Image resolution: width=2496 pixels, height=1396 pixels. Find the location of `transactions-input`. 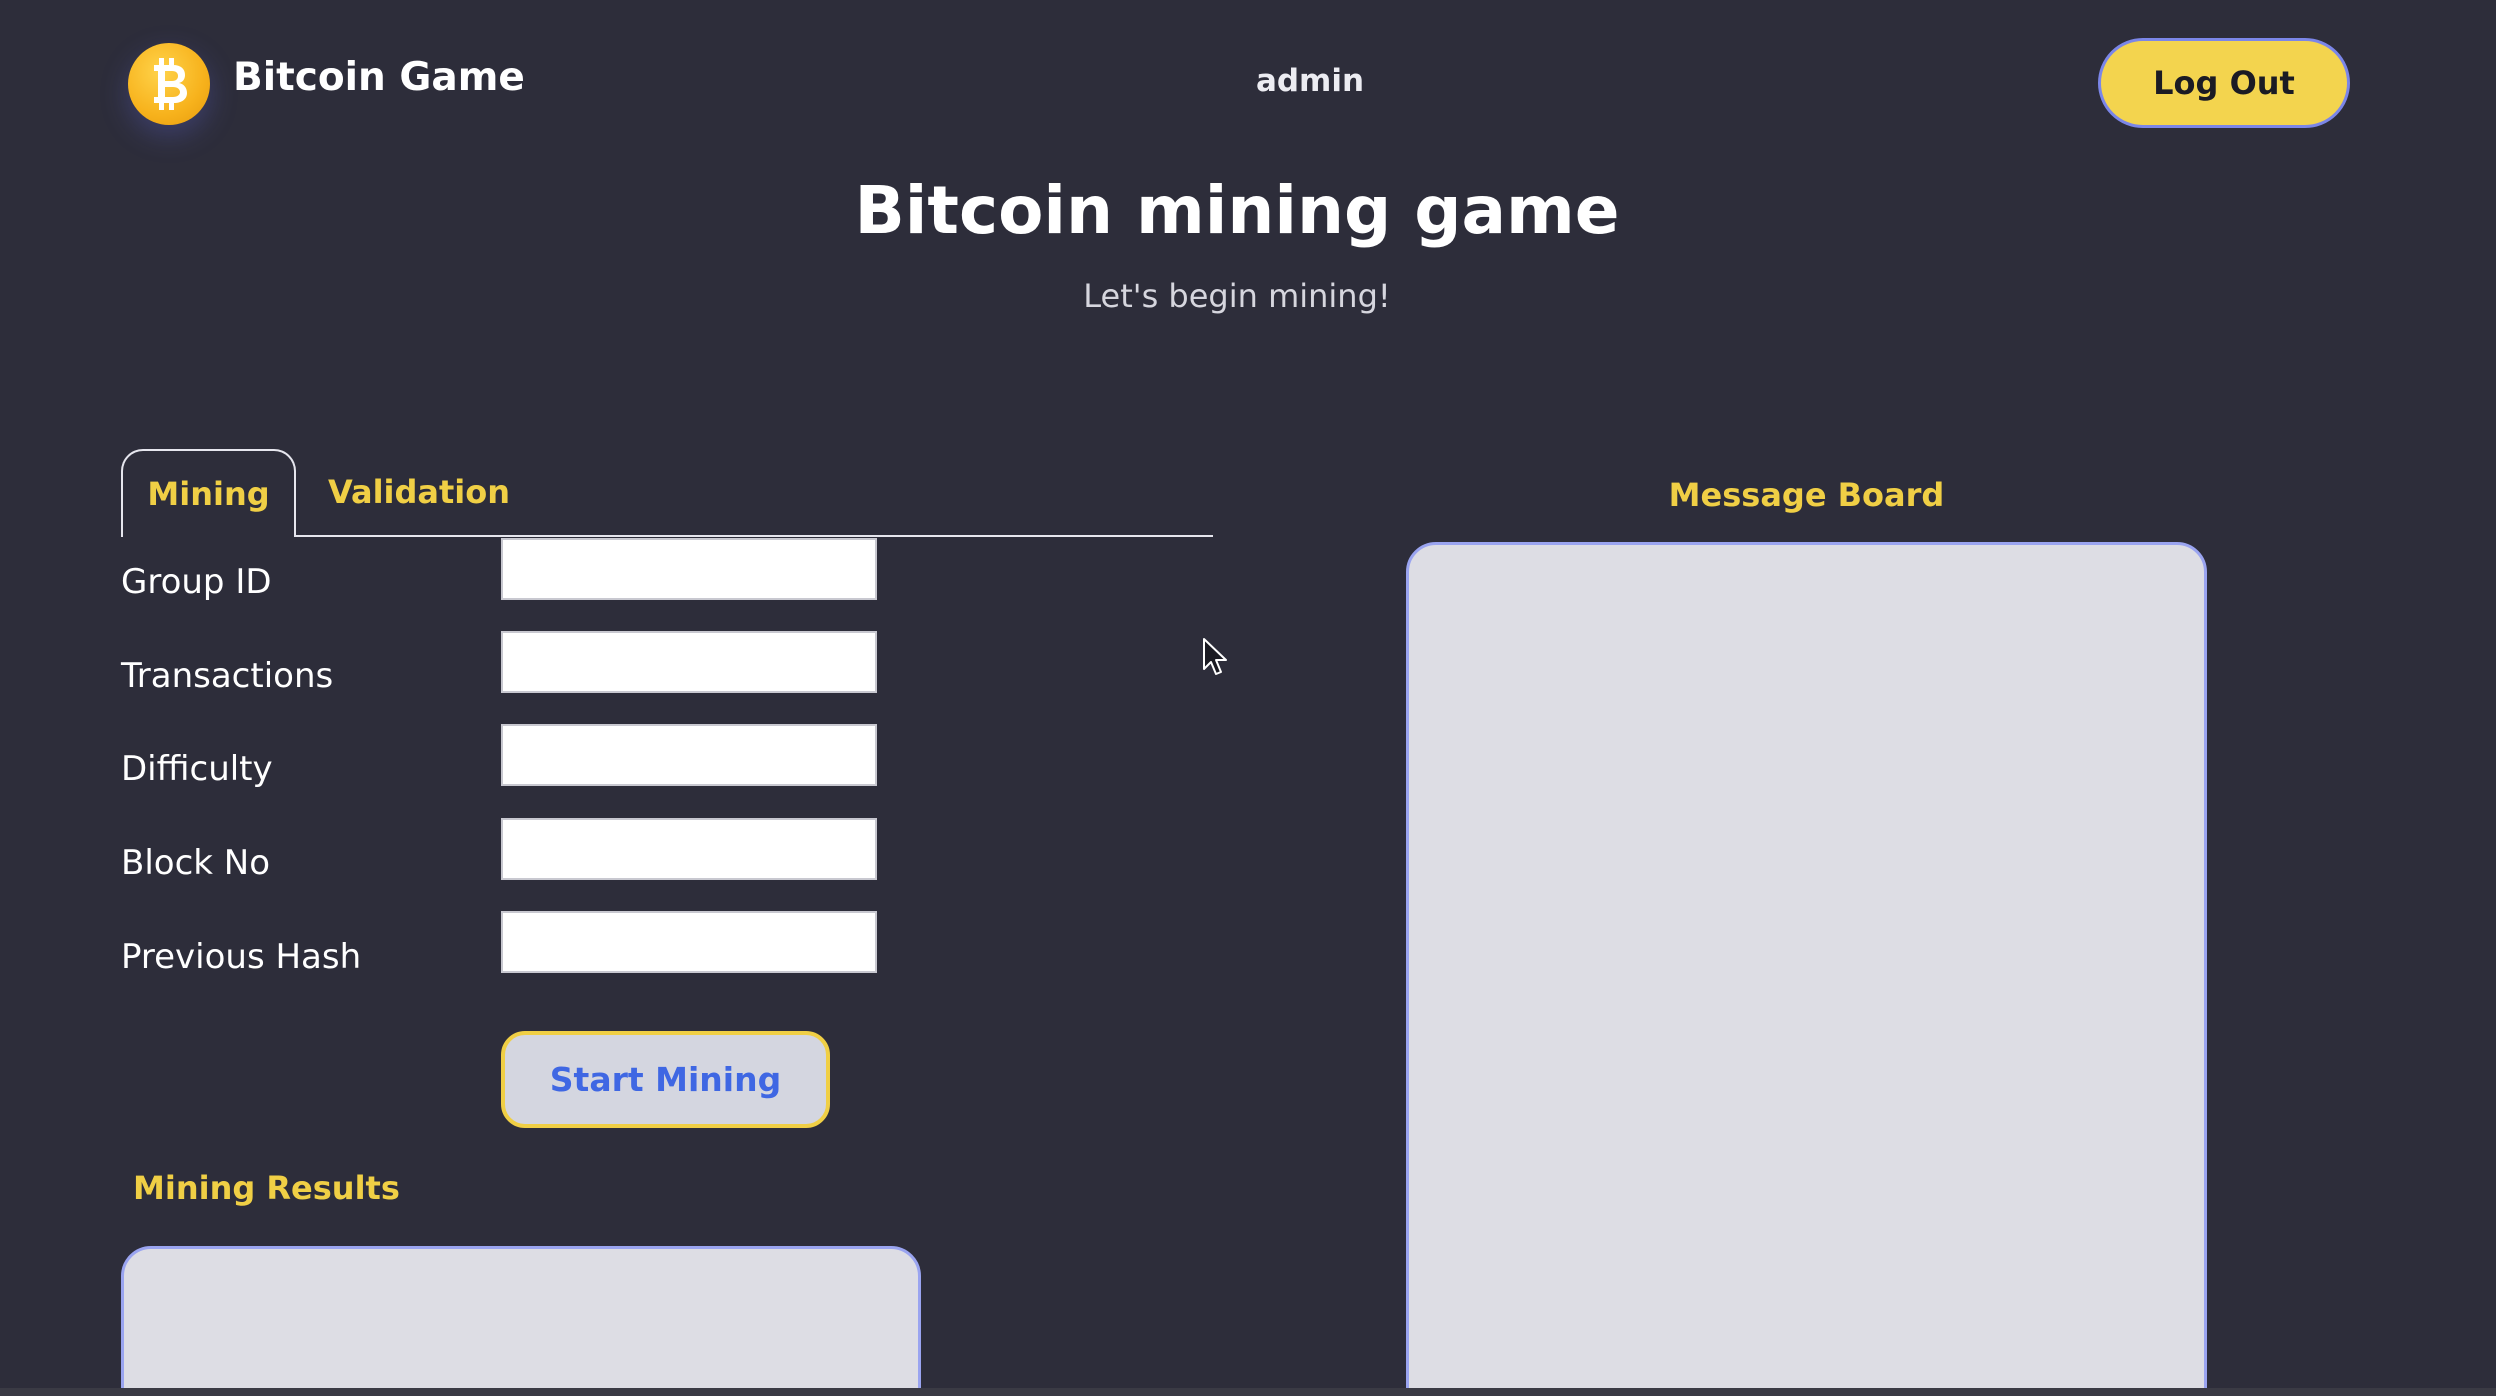

transactions-input is located at coordinates (689, 662).